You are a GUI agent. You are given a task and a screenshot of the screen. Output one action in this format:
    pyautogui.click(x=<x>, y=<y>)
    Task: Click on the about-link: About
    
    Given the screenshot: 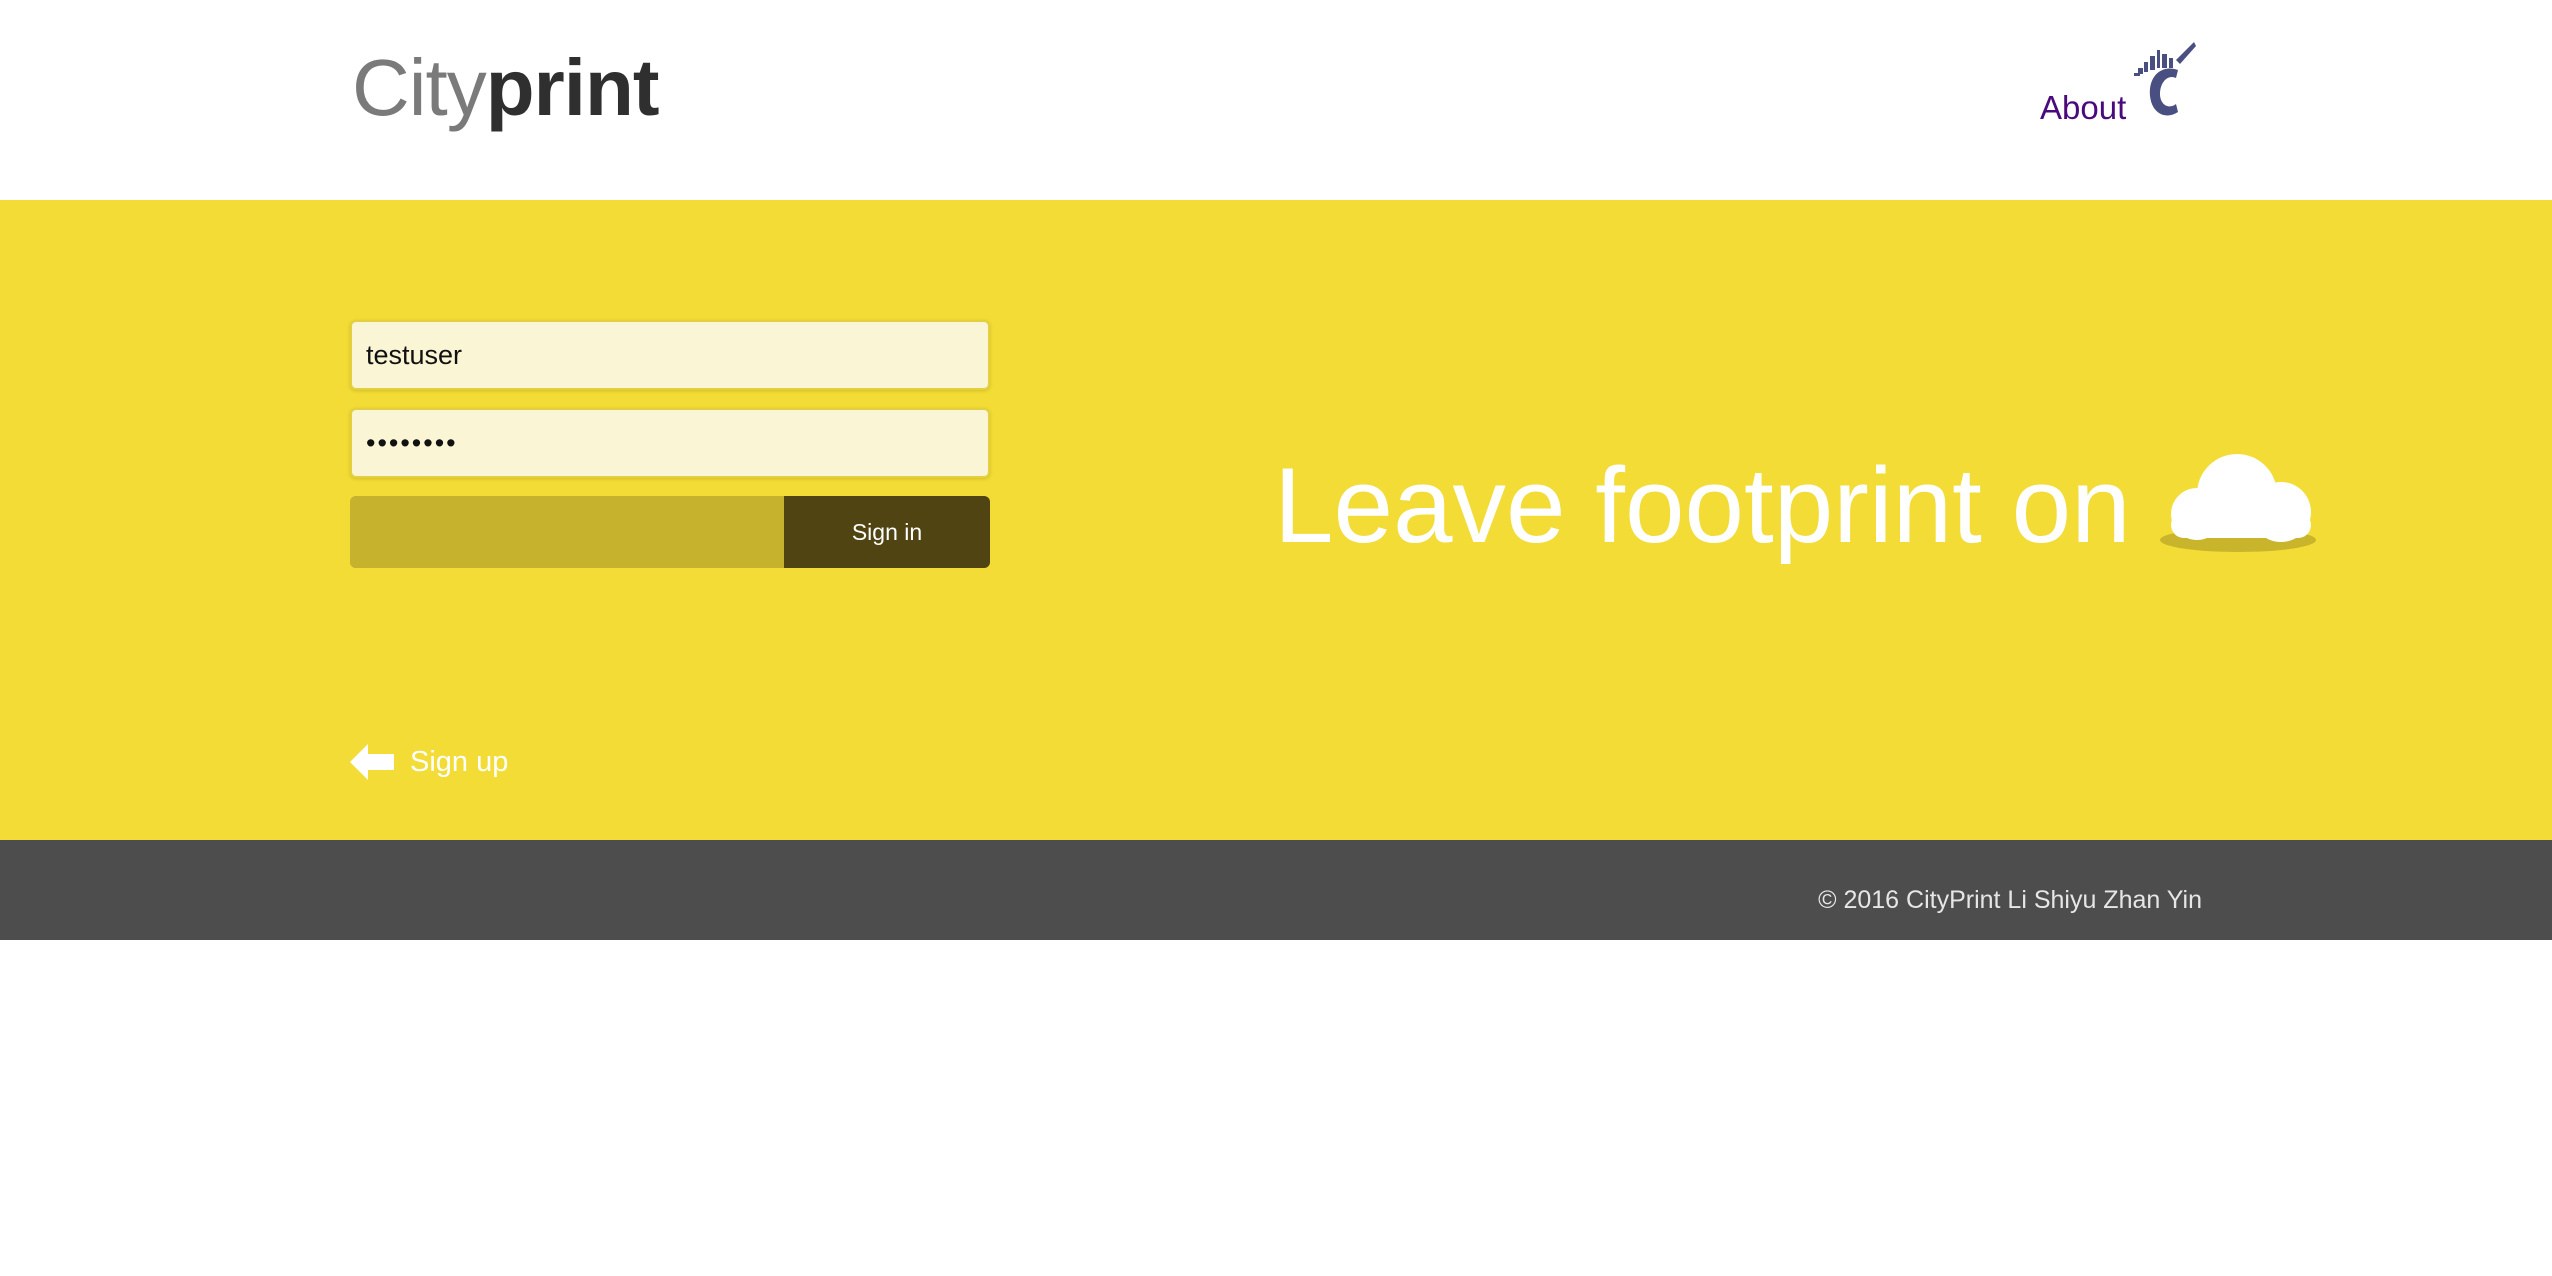 What is the action you would take?
    pyautogui.click(x=2083, y=108)
    